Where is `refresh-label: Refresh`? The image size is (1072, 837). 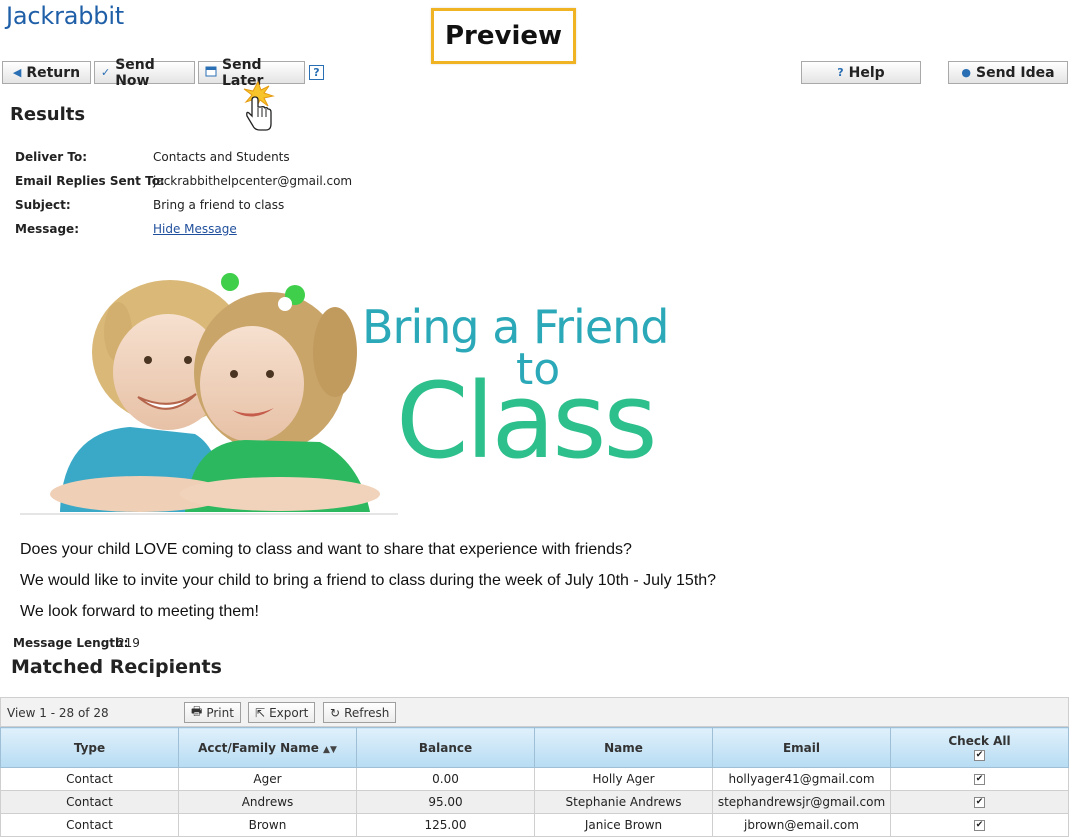 refresh-label: Refresh is located at coordinates (367, 712).